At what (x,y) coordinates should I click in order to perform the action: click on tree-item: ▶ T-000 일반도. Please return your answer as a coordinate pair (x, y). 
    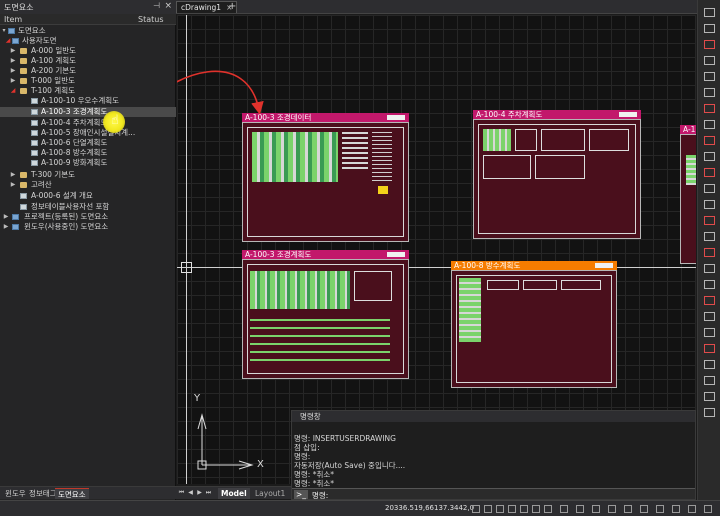
    Looking at the image, I should click on (88, 81).